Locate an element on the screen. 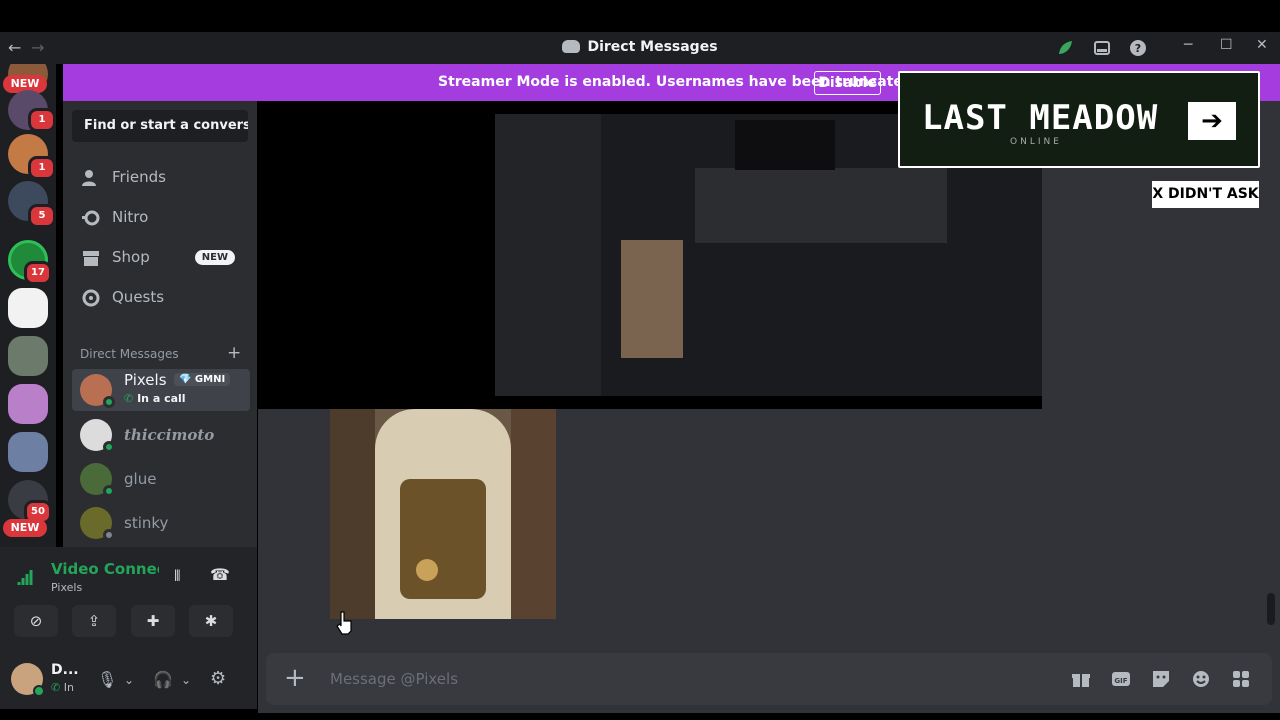 This screenshot has height=720, width=1280. dm-header: Direct Messages is located at coordinates (129, 354).